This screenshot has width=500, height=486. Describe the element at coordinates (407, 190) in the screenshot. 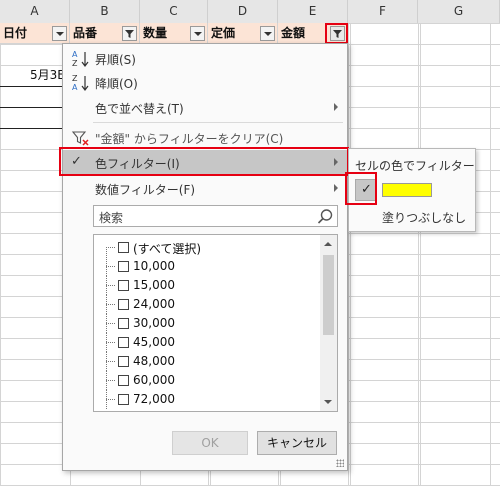

I see `yellow-color-swatch` at that location.